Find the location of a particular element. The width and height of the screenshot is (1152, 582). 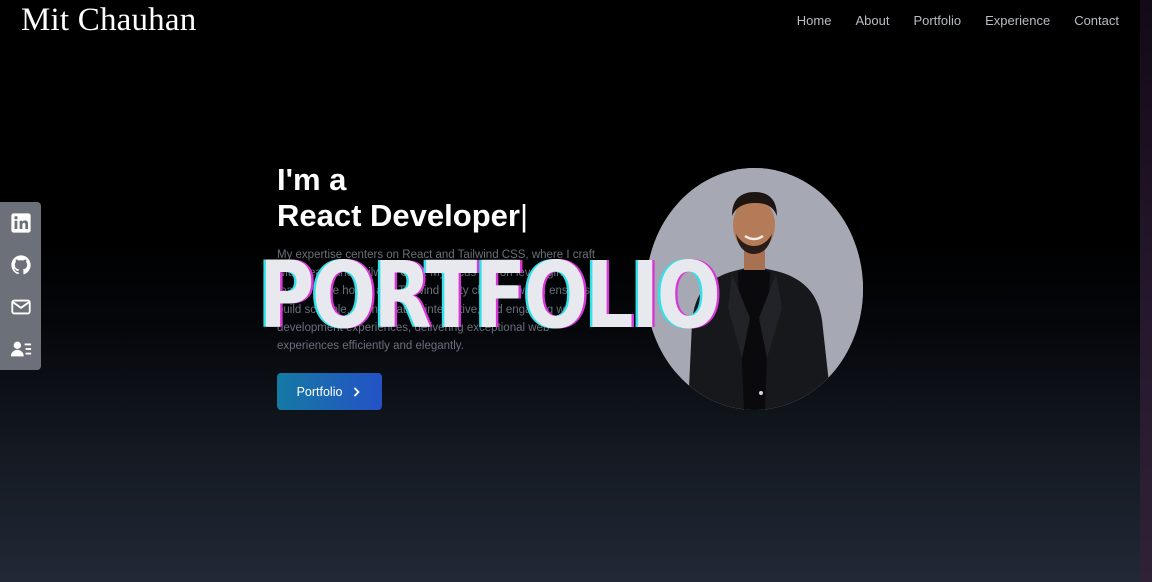

chevron-right-icon is located at coordinates (357, 391).